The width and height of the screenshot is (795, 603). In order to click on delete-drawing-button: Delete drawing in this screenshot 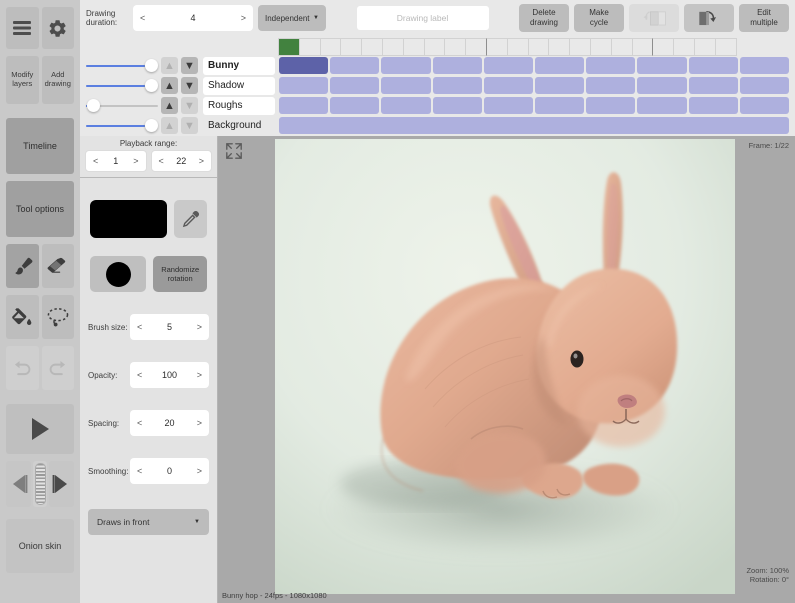, I will do `click(544, 18)`.